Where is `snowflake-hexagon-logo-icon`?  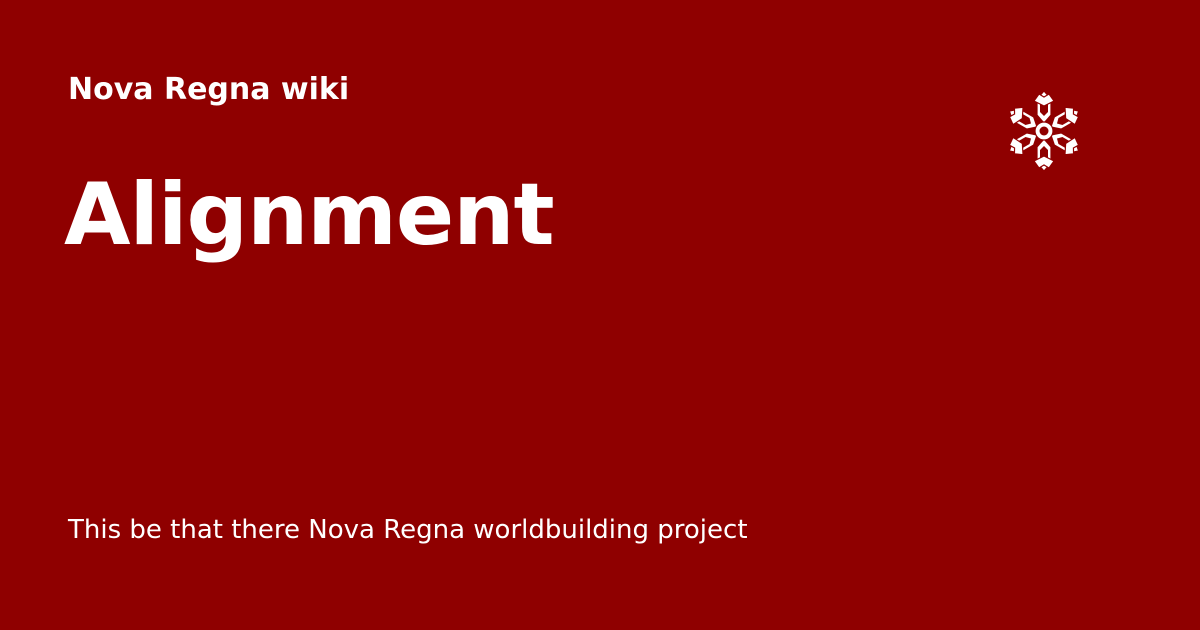 snowflake-hexagon-logo-icon is located at coordinates (1044, 131).